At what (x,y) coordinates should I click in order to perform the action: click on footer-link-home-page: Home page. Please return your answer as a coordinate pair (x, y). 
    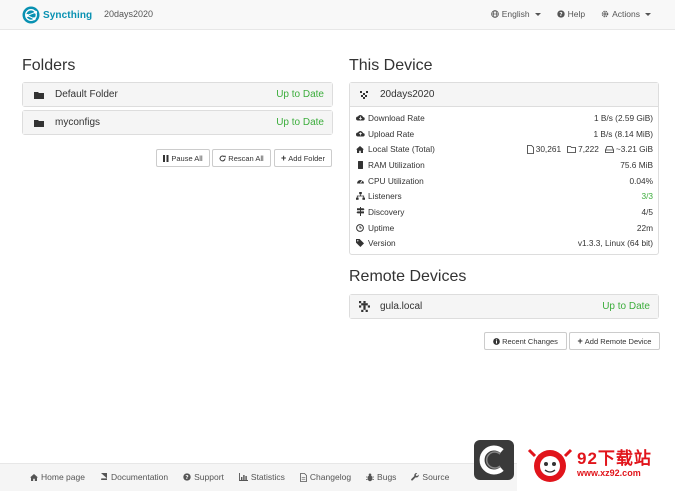
    Looking at the image, I should click on (57, 477).